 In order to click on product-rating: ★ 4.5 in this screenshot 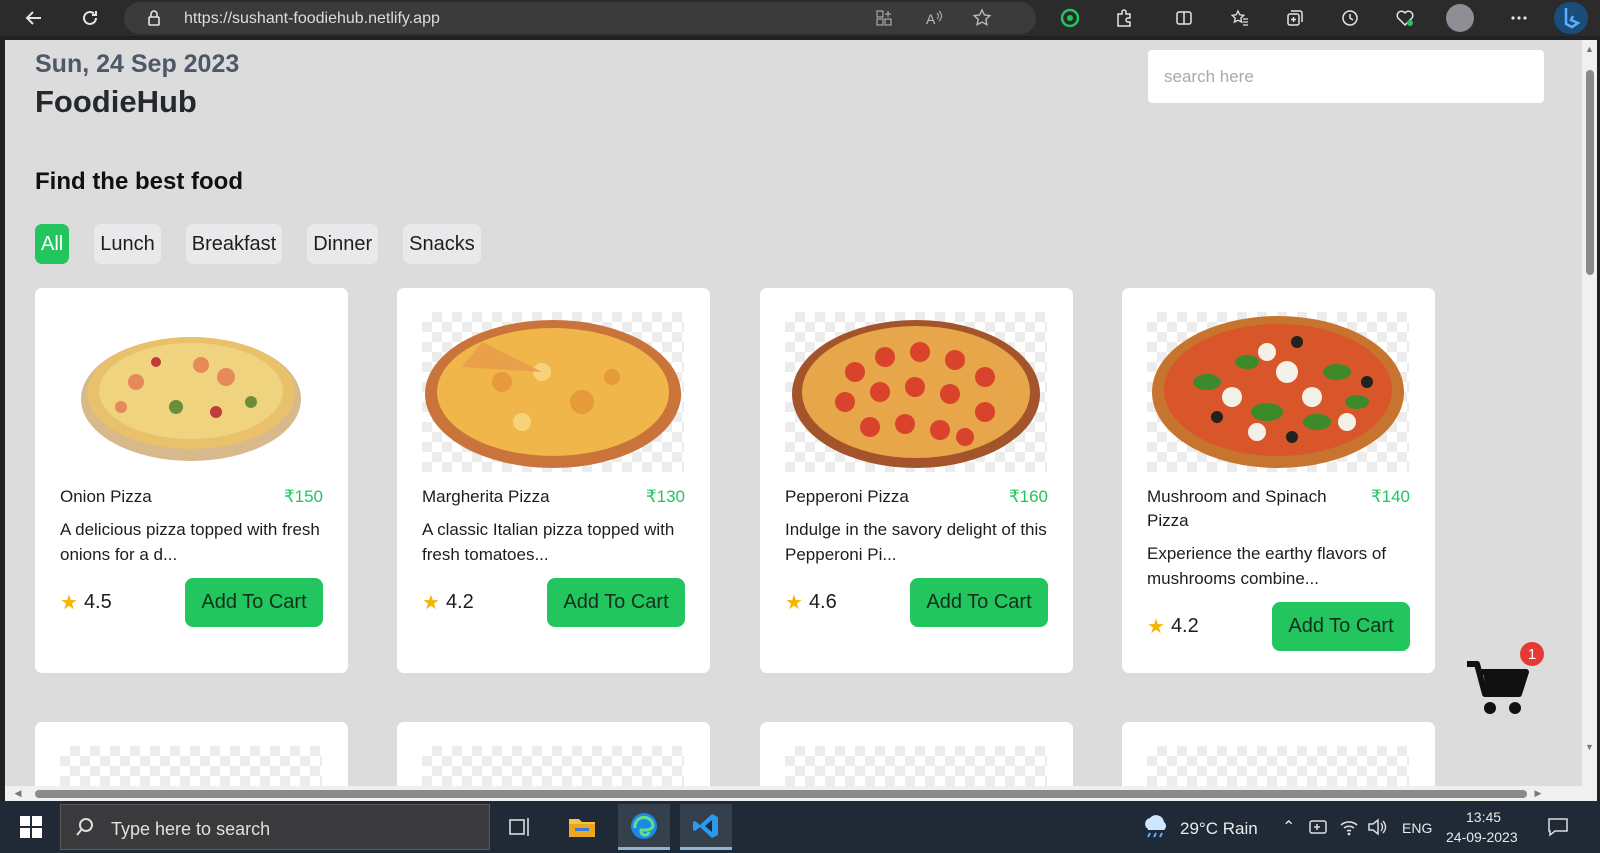, I will do `click(86, 602)`.